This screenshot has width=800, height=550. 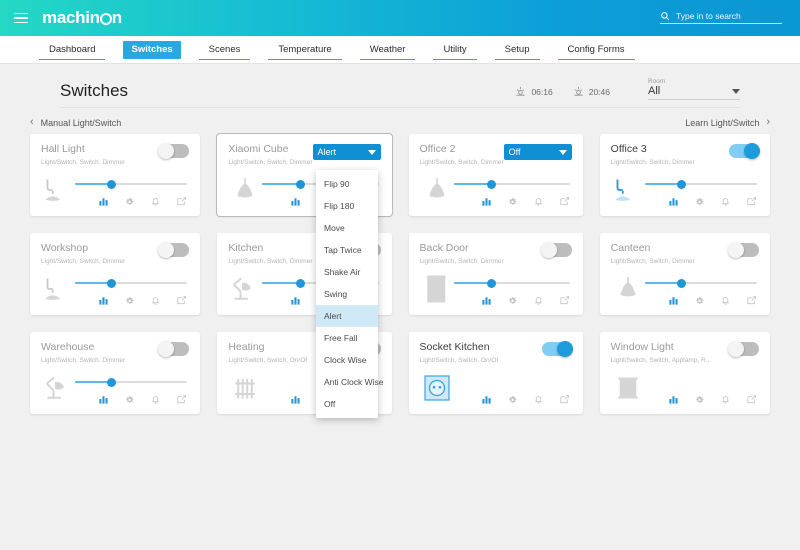 I want to click on room-filter: Room All, so click(x=694, y=89).